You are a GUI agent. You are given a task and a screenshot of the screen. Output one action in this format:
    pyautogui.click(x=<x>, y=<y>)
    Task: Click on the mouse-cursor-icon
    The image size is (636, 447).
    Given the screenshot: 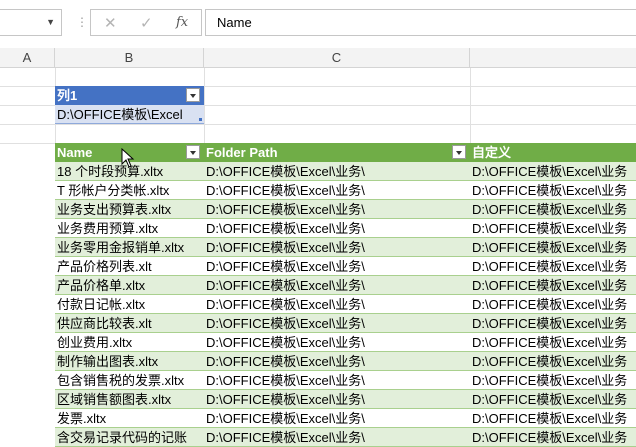 What is the action you would take?
    pyautogui.click(x=128, y=158)
    